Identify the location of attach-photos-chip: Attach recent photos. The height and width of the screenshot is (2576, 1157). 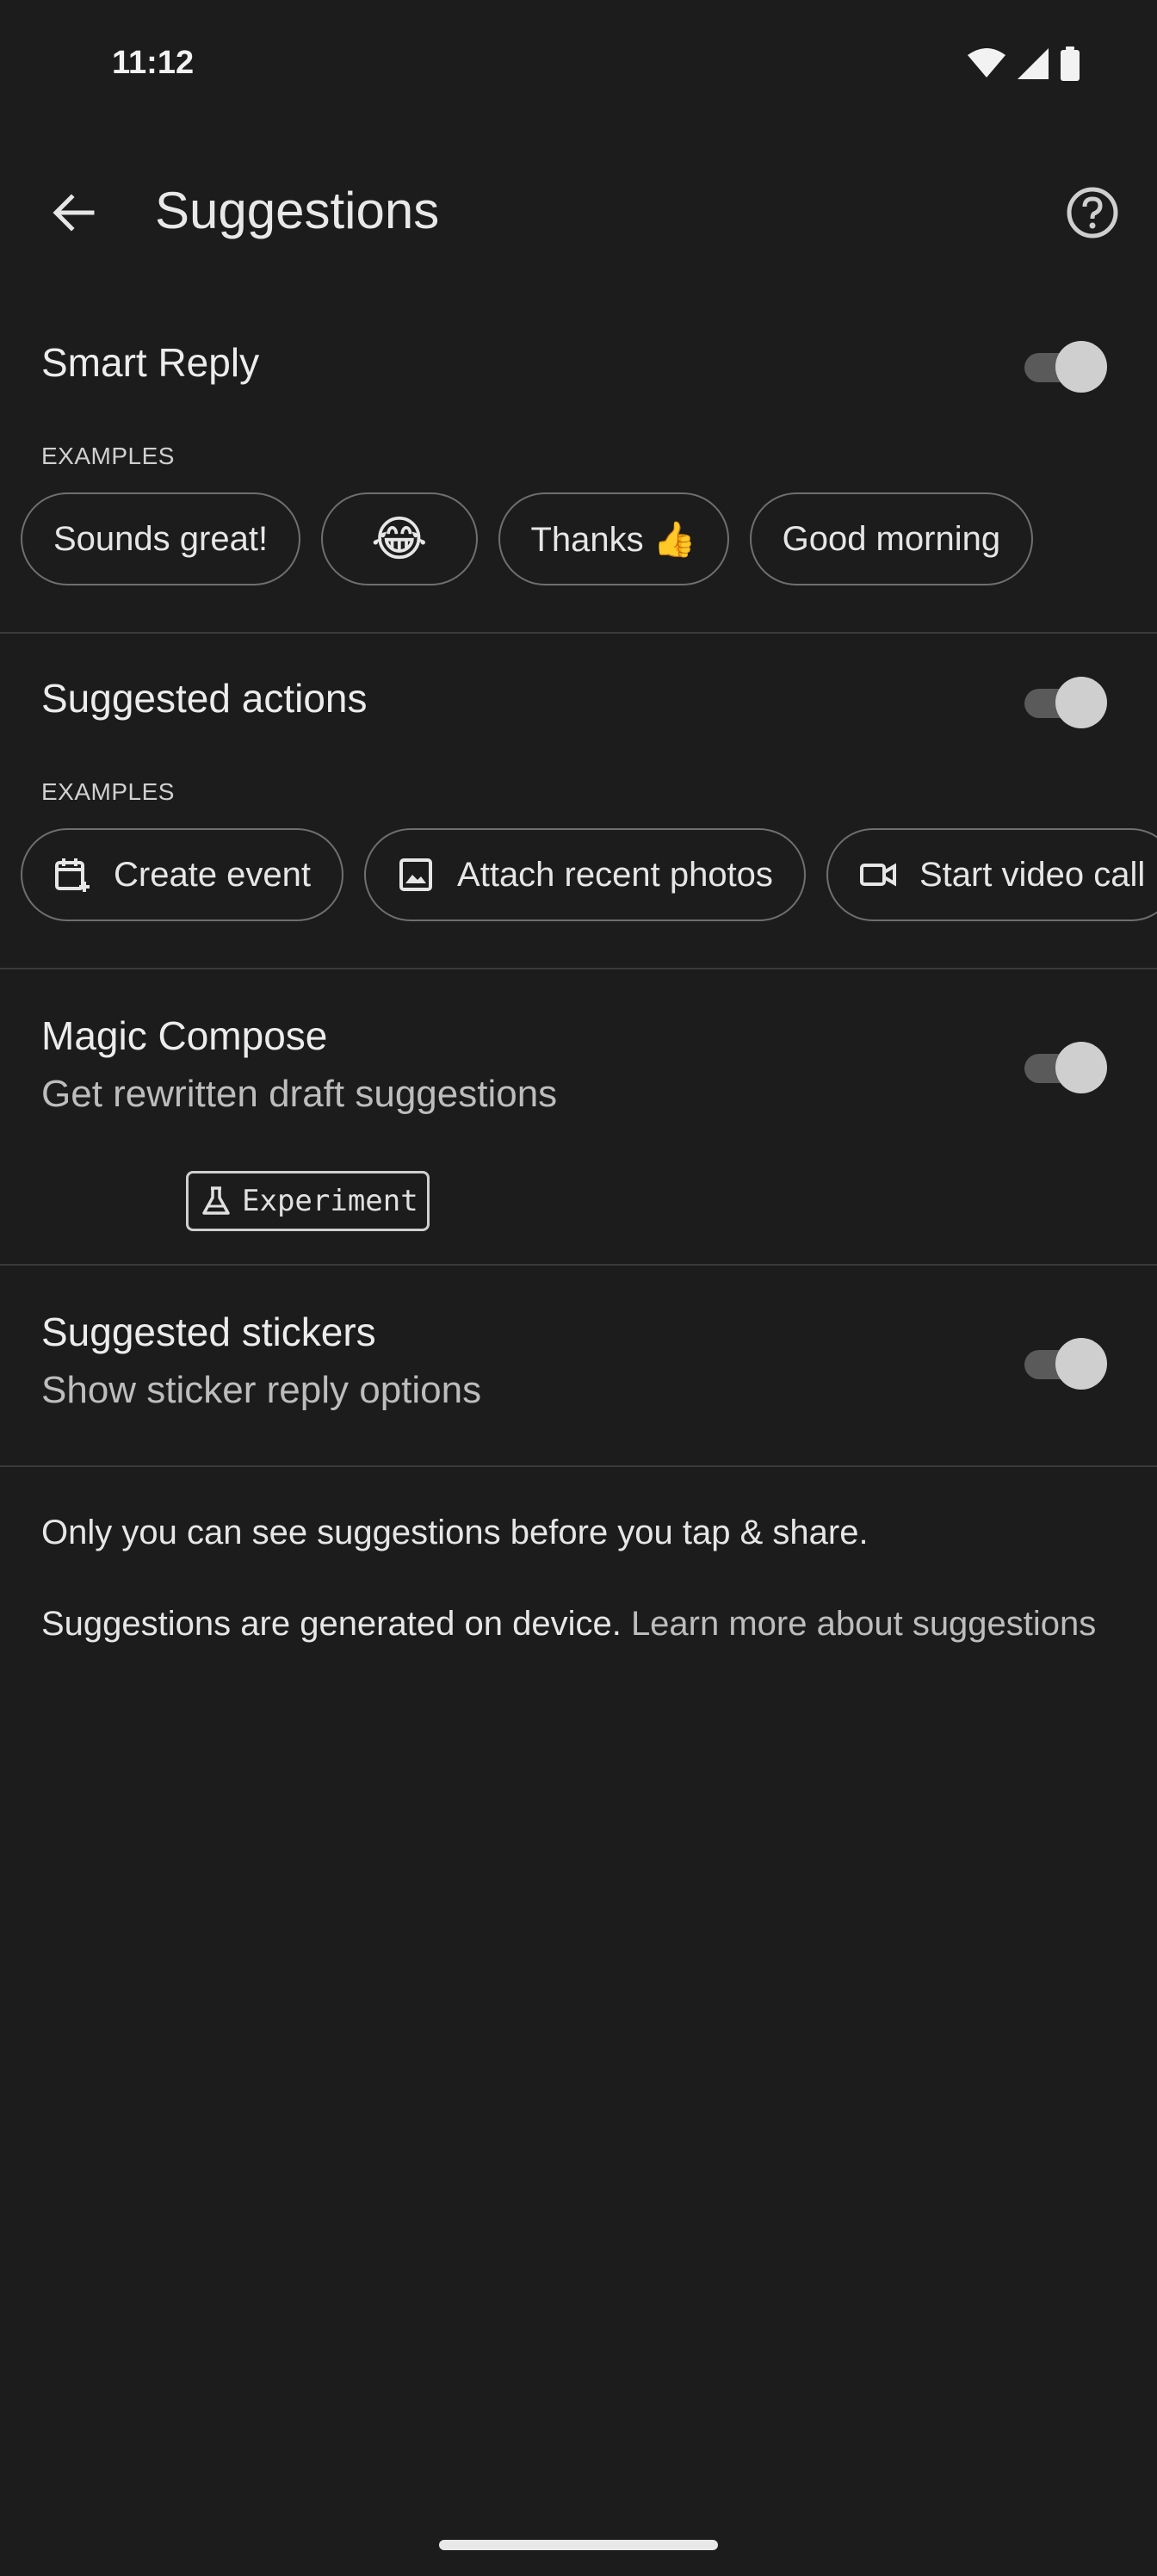
(585, 875).